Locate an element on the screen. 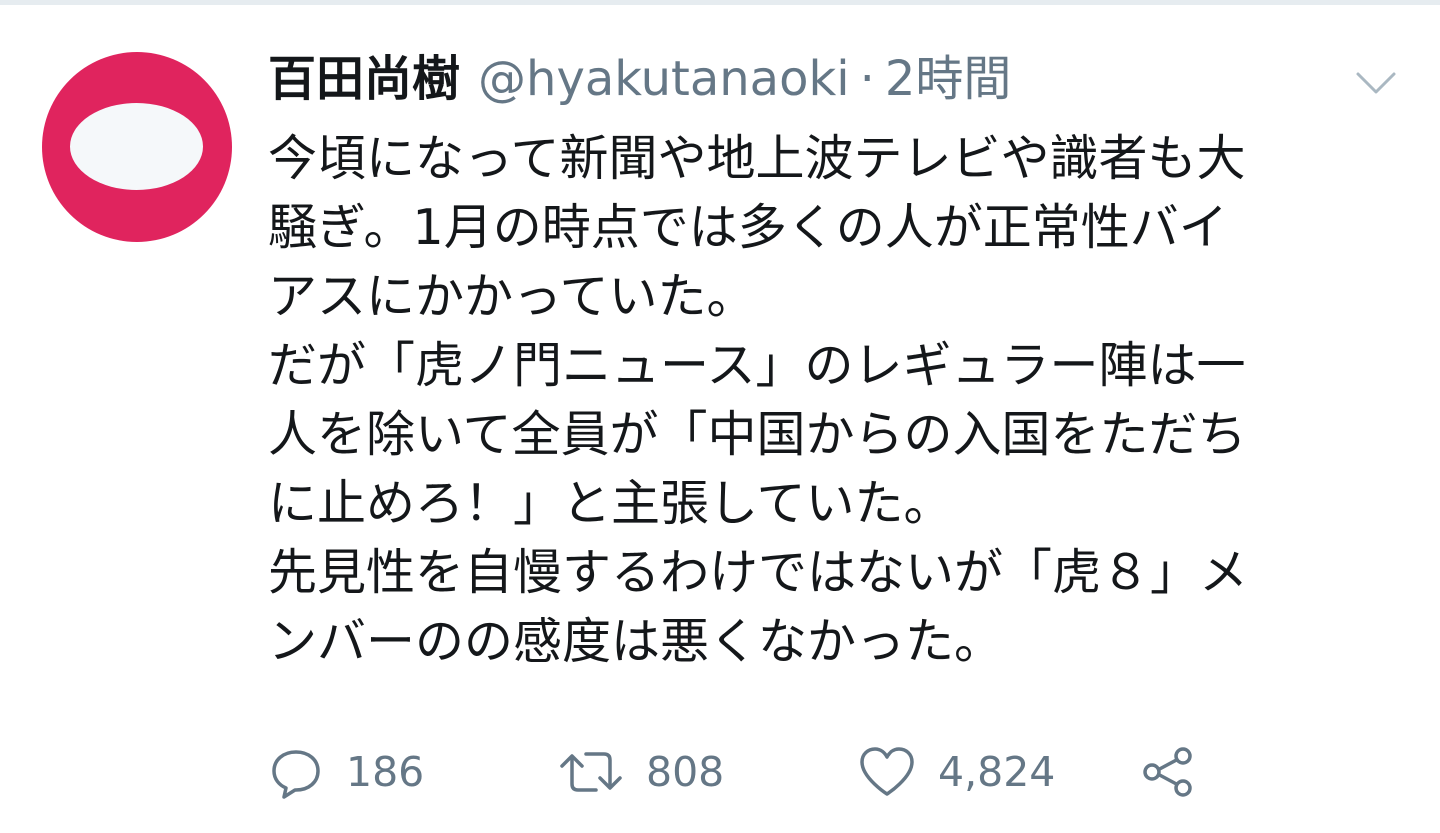  like-button: 4,824 is located at coordinates (956, 772).